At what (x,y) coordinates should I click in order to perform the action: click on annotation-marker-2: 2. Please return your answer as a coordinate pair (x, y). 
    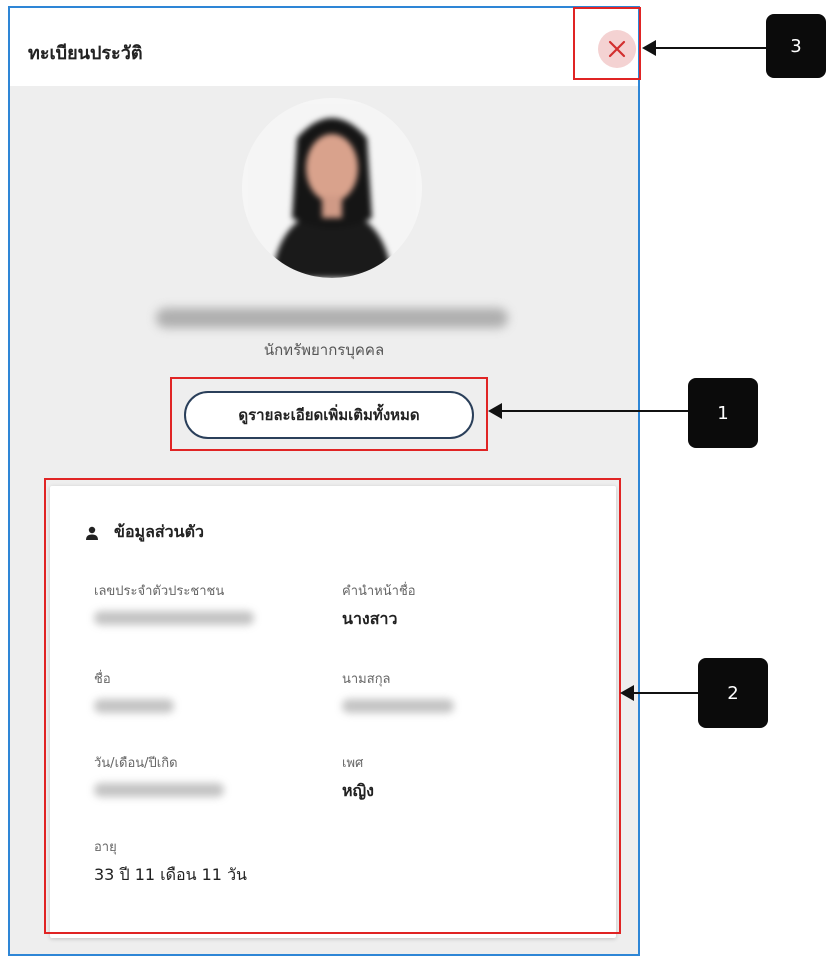
    Looking at the image, I should click on (733, 693).